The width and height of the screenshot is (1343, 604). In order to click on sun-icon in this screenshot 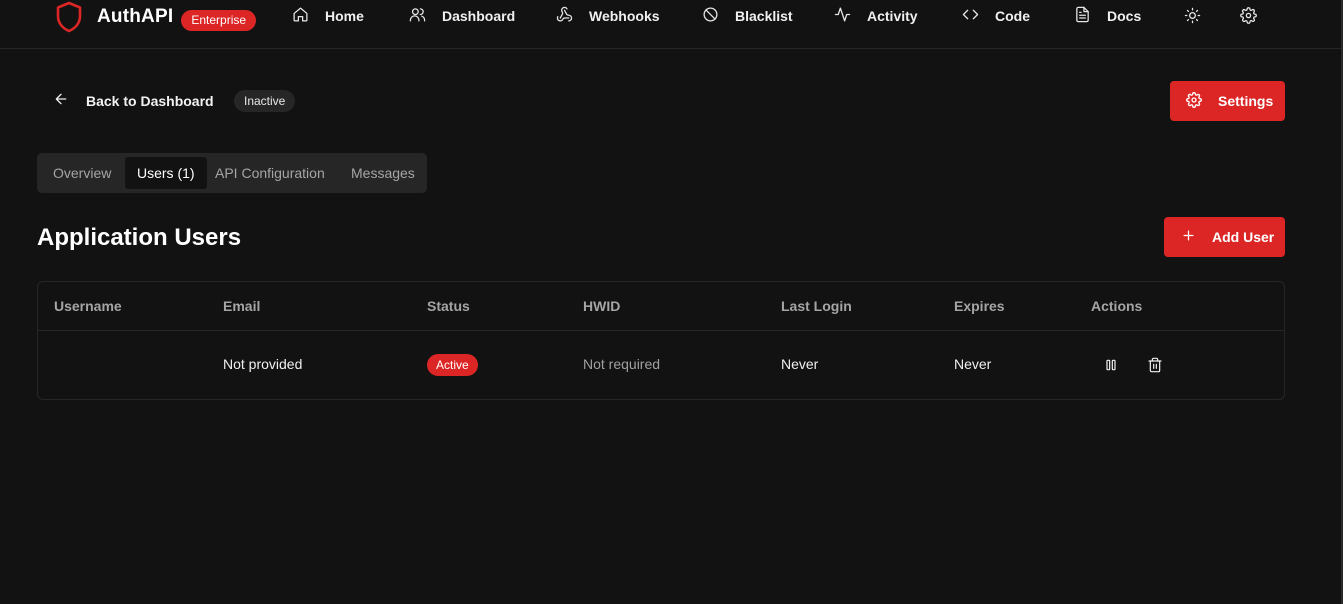, I will do `click(1192, 17)`.